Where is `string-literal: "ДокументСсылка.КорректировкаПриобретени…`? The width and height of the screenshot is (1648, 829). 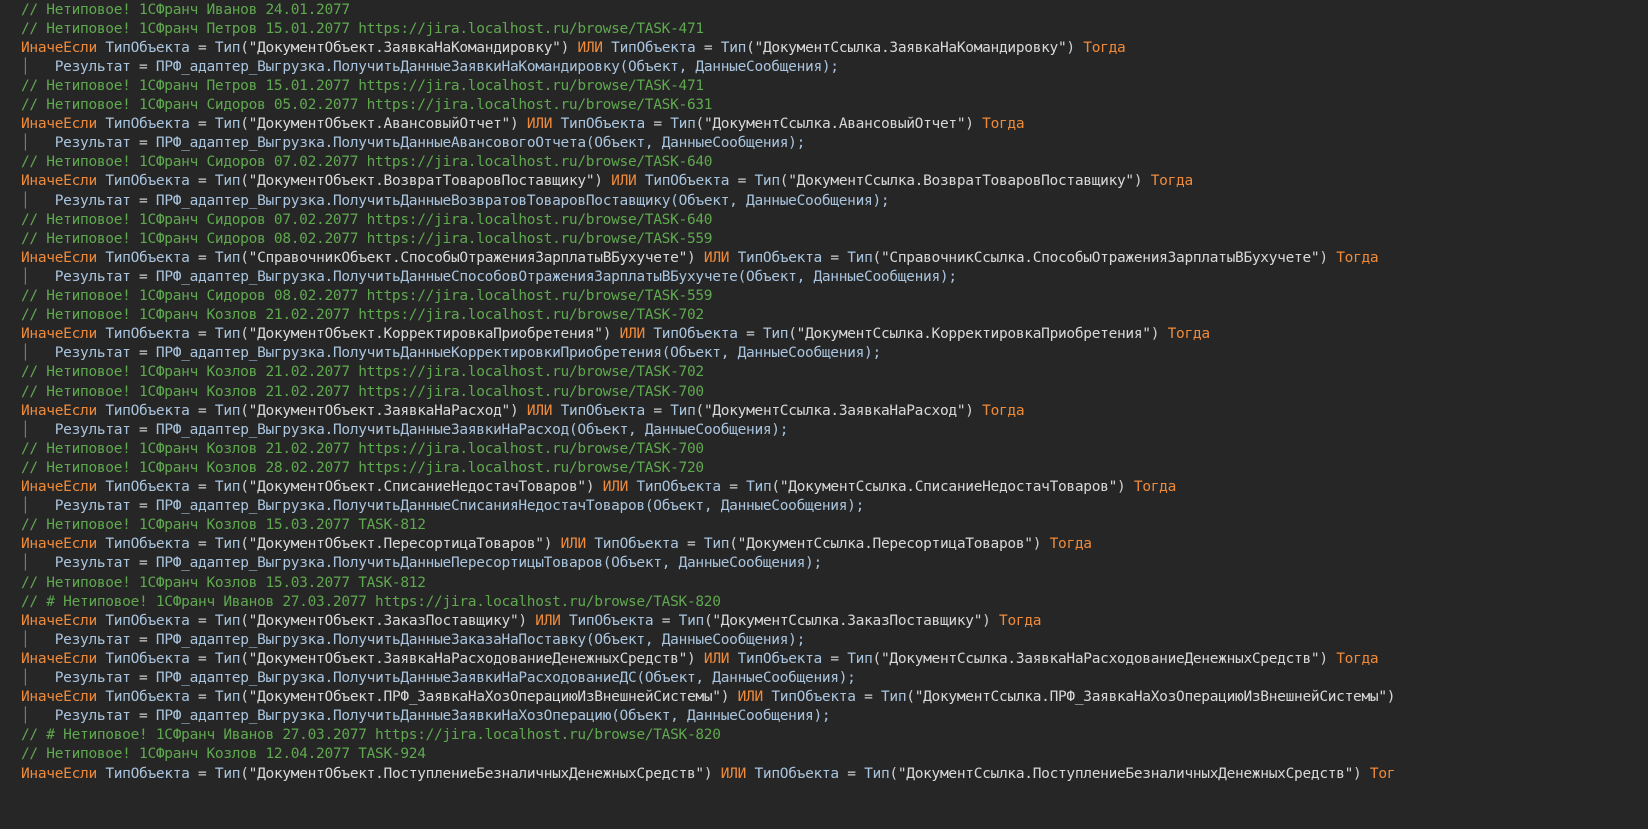 string-literal: "ДокументСсылка.КорректировкаПриобретени… is located at coordinates (973, 334).